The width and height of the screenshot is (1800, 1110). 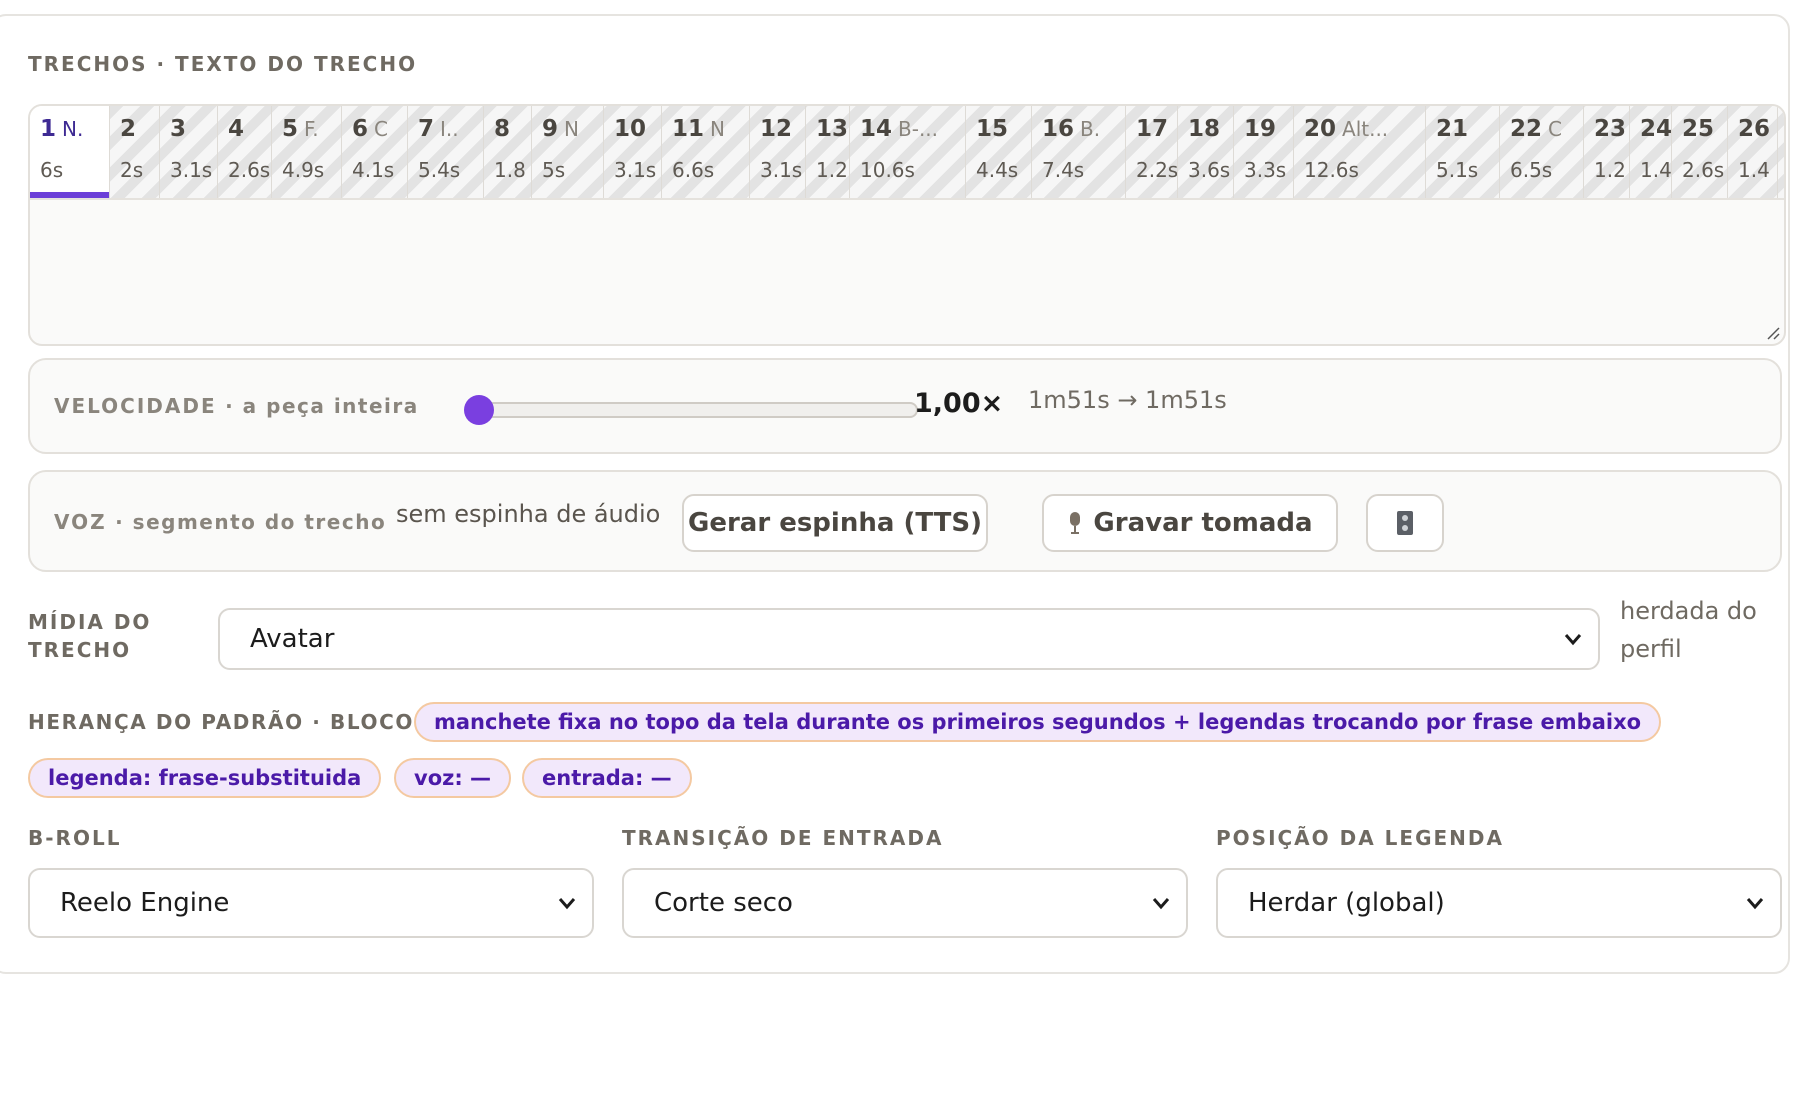 What do you see at coordinates (1320, 129) in the screenshot?
I see `segment-tab-number: 20` at bounding box center [1320, 129].